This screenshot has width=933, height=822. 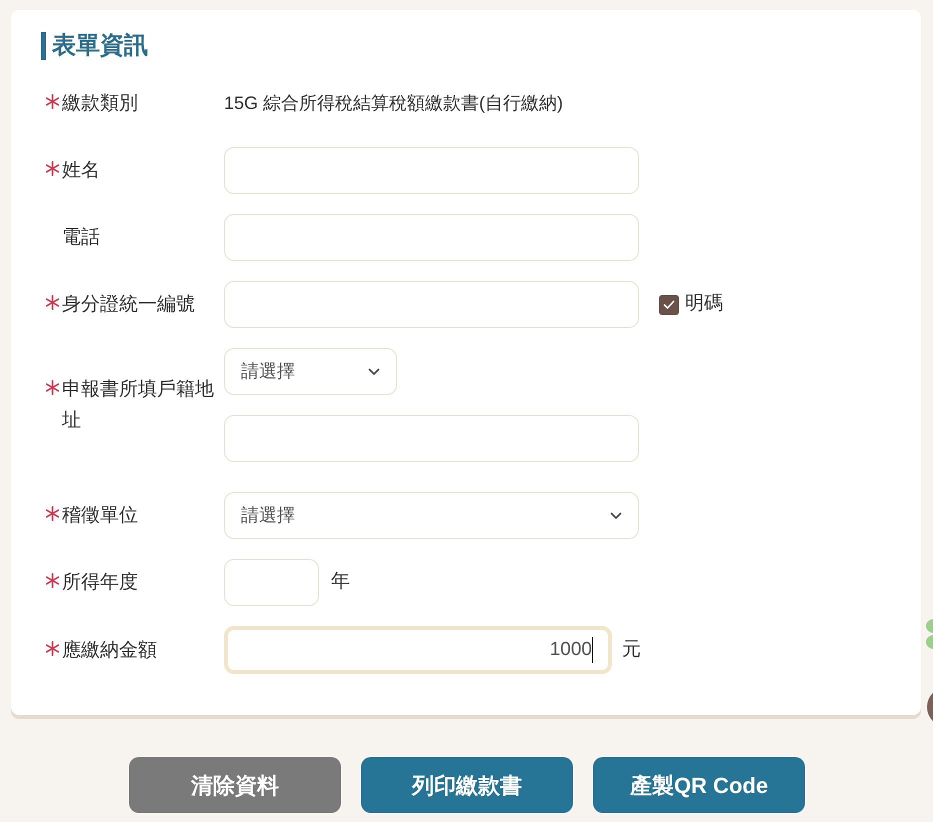 What do you see at coordinates (699, 785) in the screenshot?
I see `action-button: 產製QR Code` at bounding box center [699, 785].